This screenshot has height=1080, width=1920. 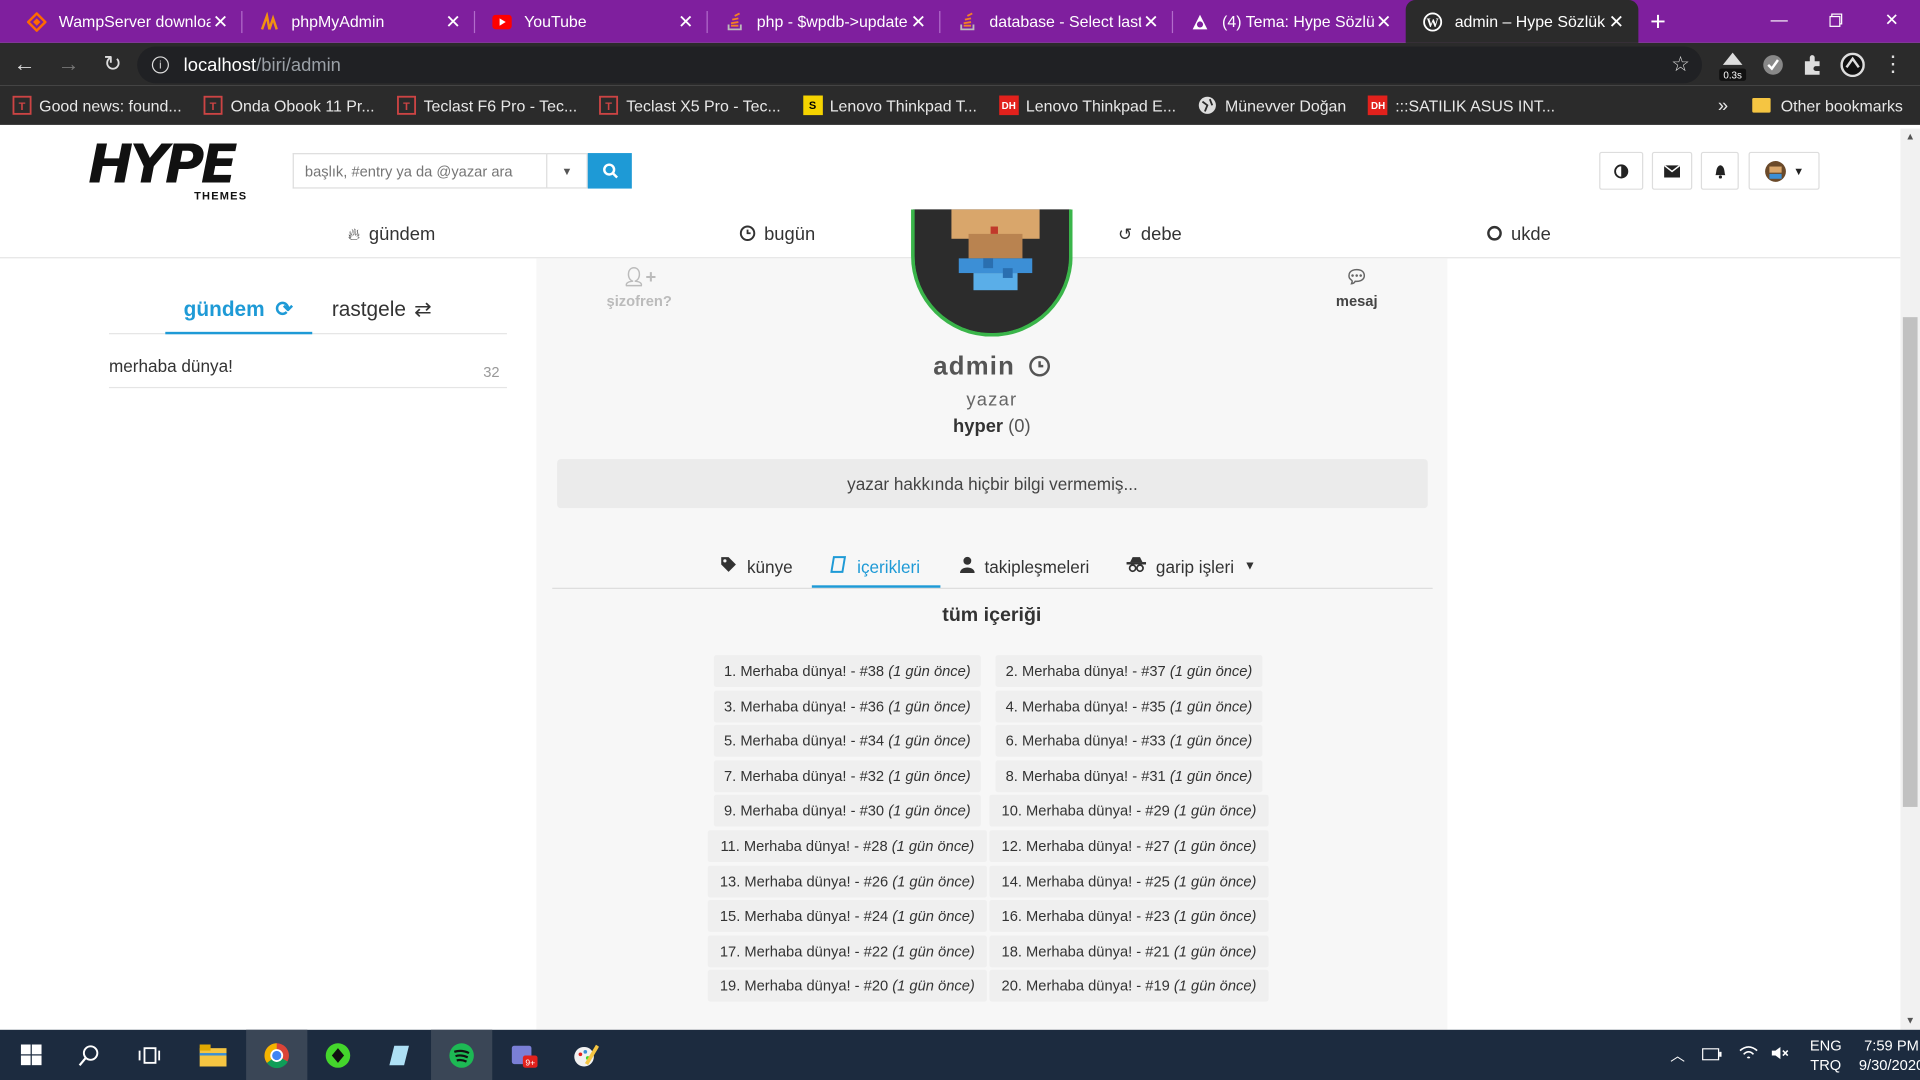 I want to click on tab-hype-forum: (4) Tema: Hype Sözlük ✕, so click(x=1289, y=21).